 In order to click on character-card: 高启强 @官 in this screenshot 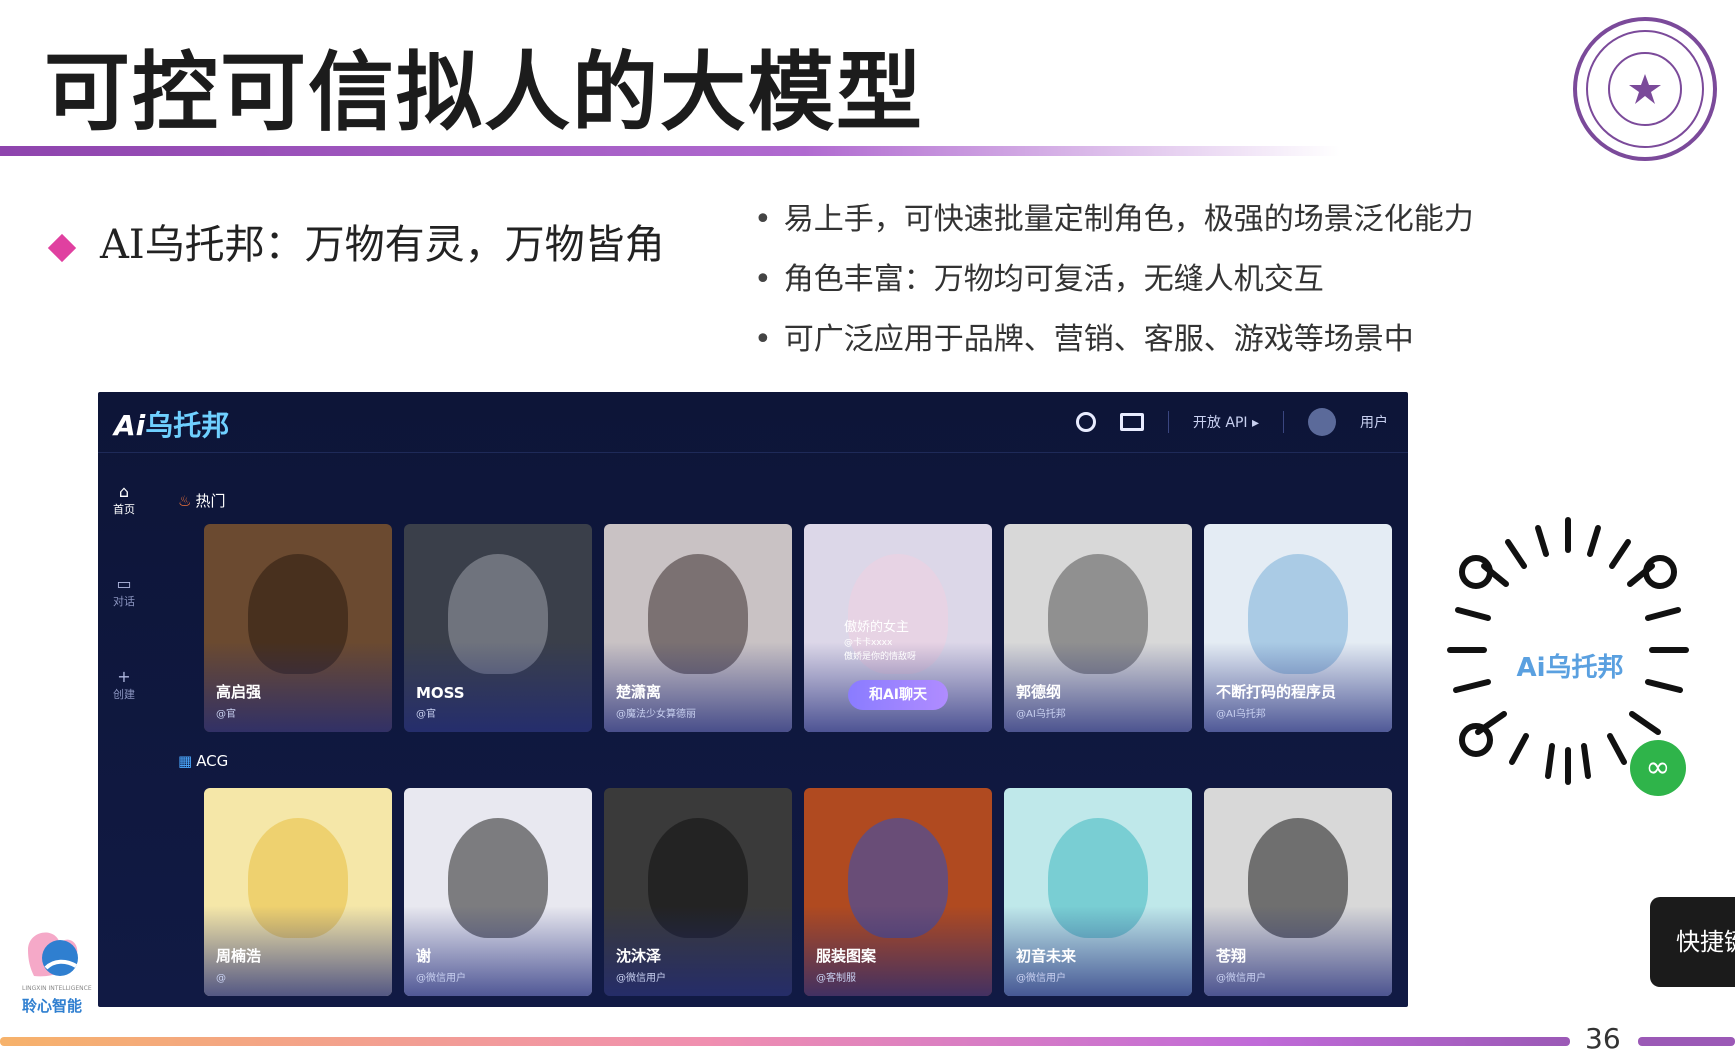, I will do `click(298, 628)`.